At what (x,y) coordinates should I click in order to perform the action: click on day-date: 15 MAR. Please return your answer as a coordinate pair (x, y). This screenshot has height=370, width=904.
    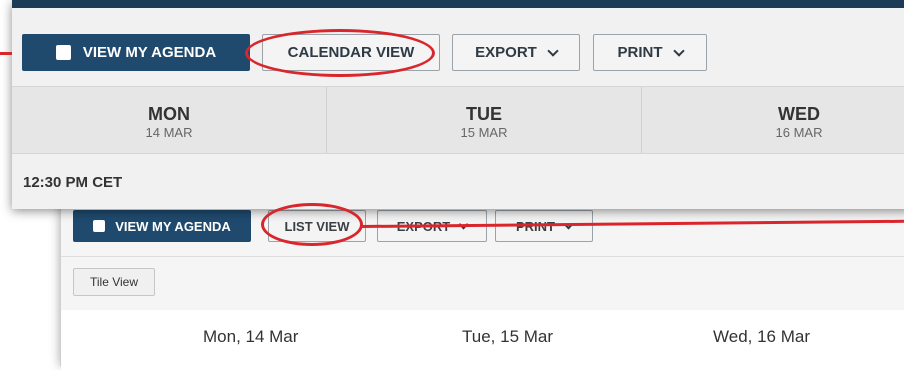
    Looking at the image, I should click on (484, 132).